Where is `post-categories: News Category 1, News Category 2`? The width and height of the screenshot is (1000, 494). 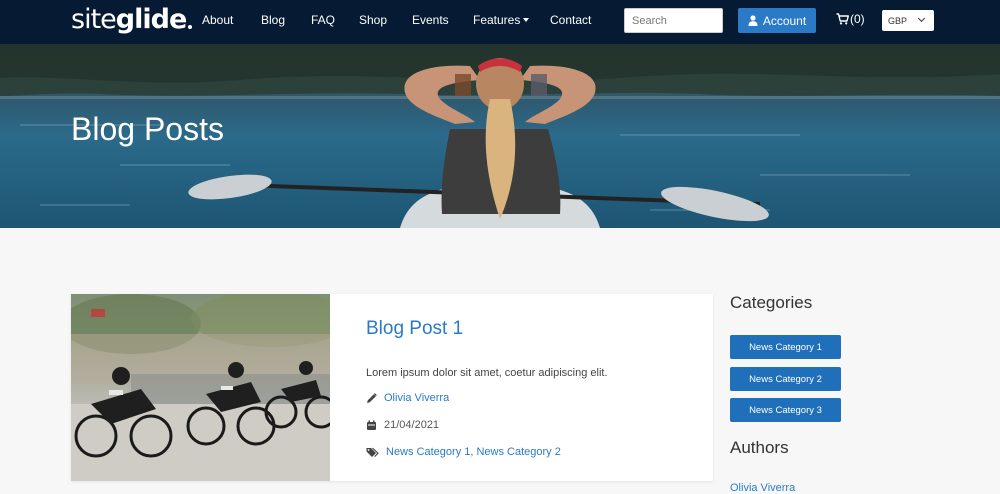 post-categories: News Category 1, News Category 2 is located at coordinates (463, 452).